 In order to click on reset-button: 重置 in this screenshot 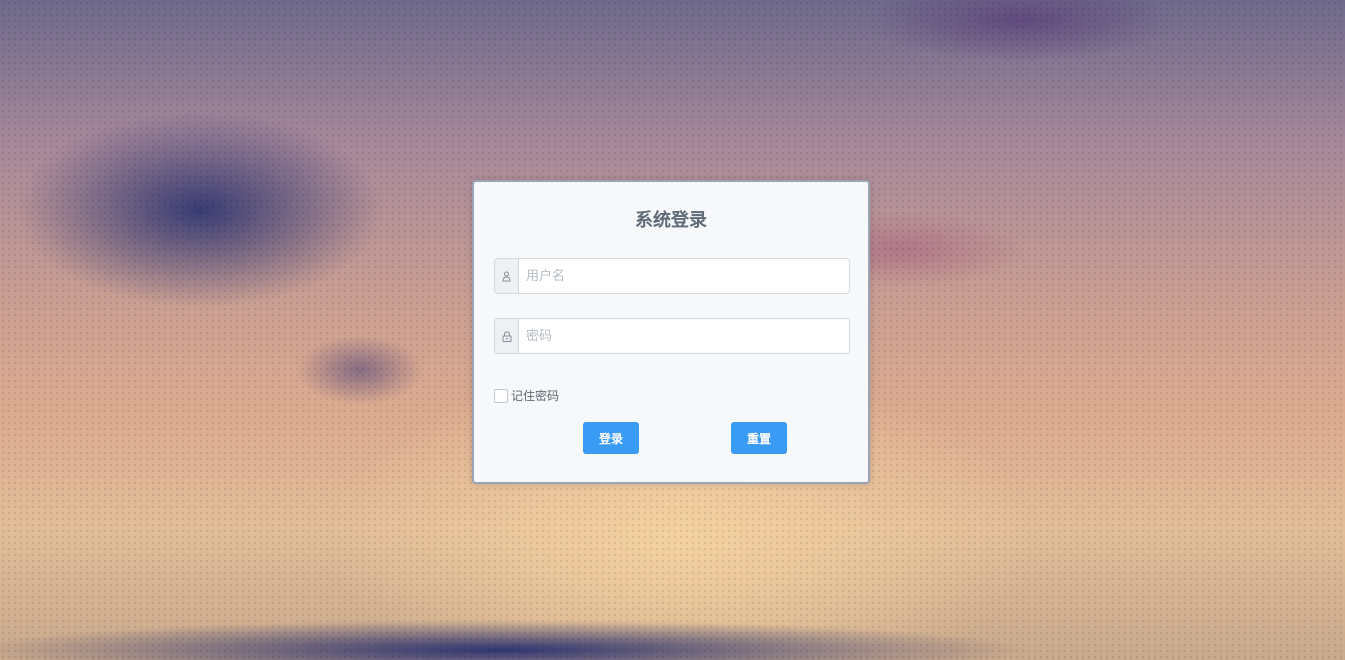, I will do `click(759, 438)`.